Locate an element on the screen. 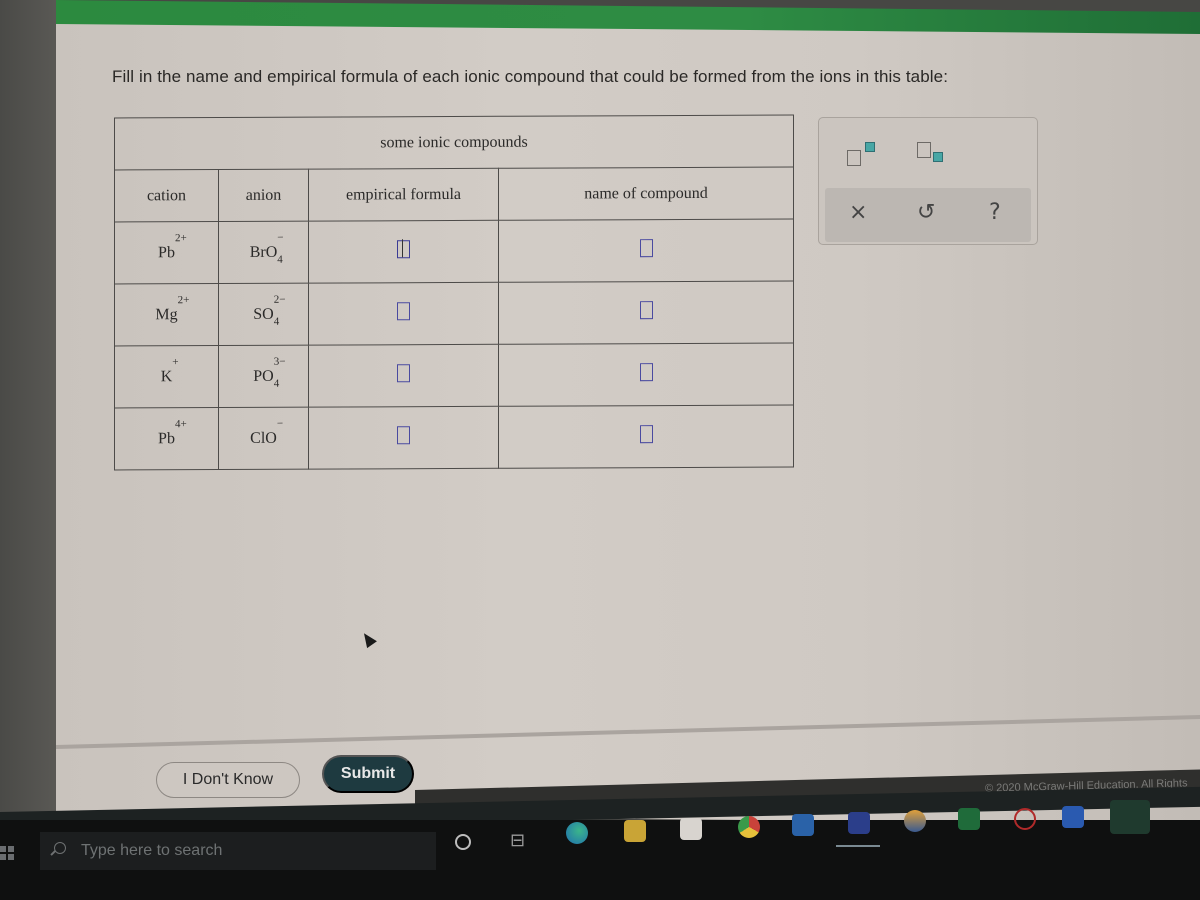 The width and height of the screenshot is (1200, 900). submit-button: Submit is located at coordinates (368, 774).